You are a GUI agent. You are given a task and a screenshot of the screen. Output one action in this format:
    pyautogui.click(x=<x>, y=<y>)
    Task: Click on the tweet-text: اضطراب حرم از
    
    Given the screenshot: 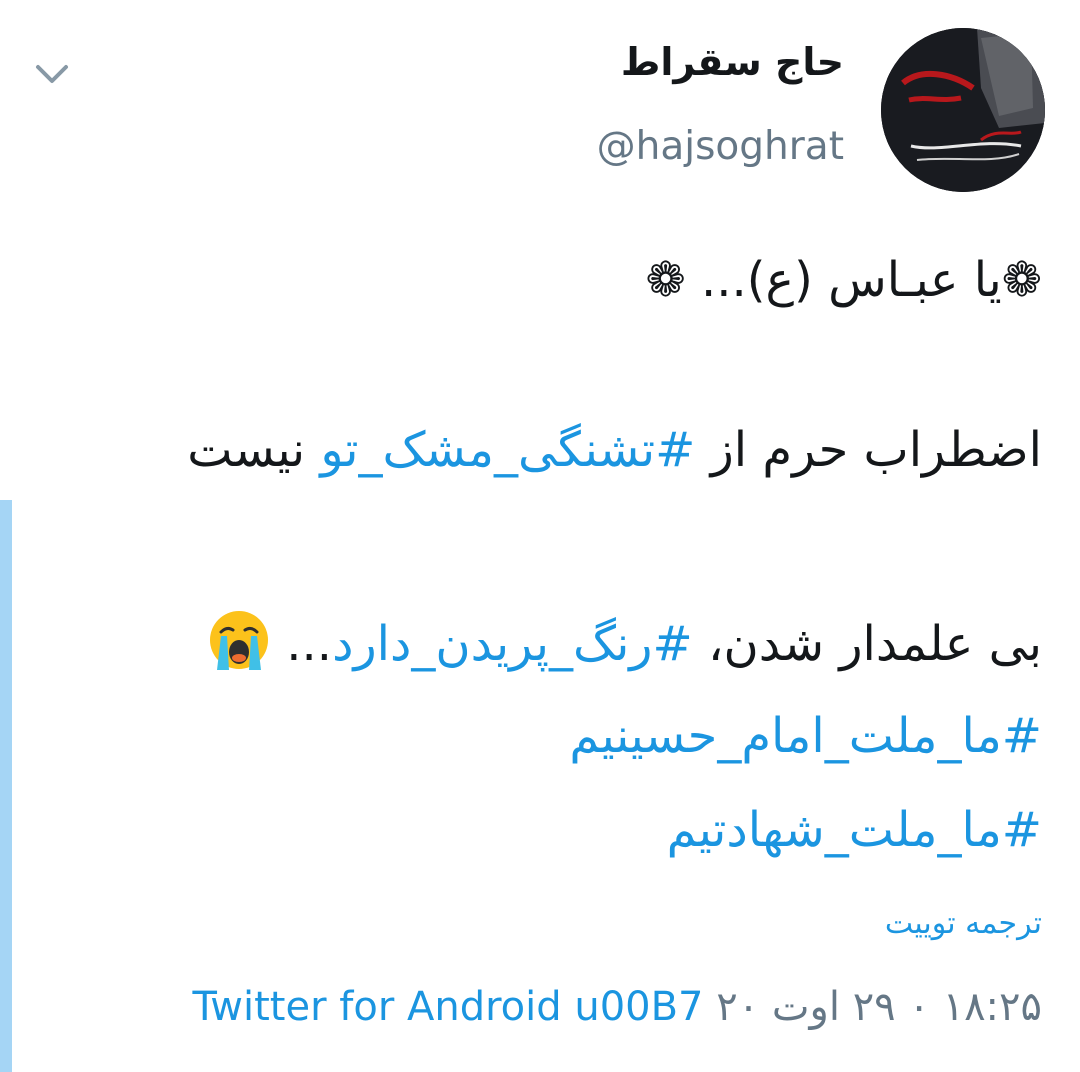 What is the action you would take?
    pyautogui.click(x=868, y=450)
    